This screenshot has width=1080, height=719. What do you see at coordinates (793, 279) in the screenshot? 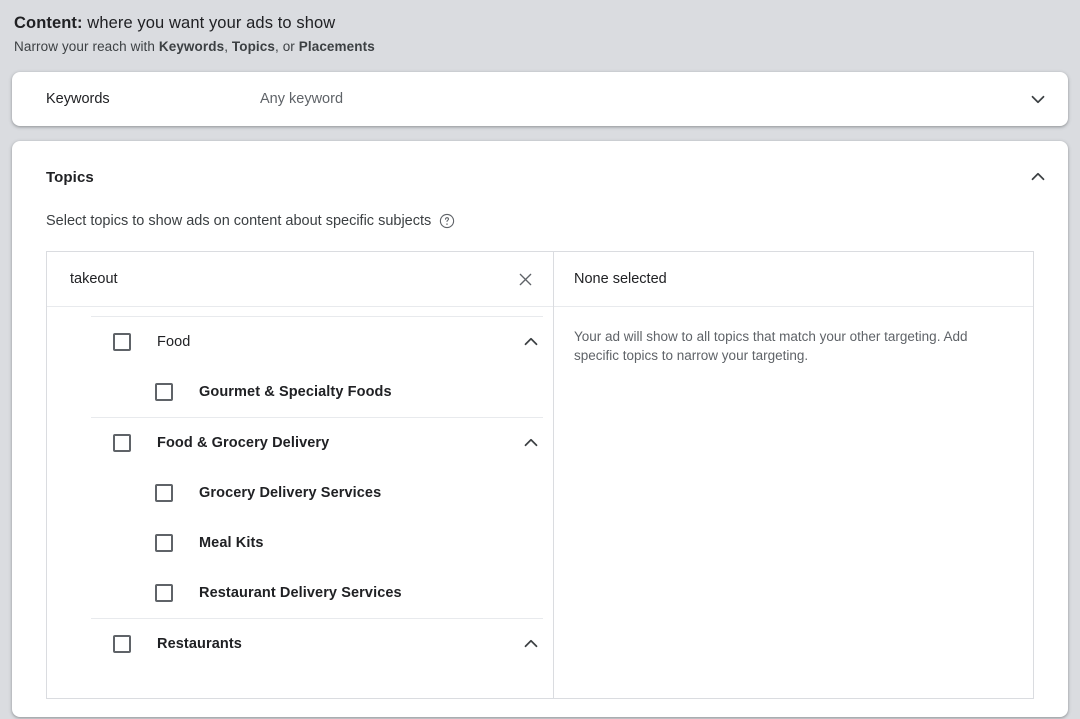
I see `selection-heading: None selected` at bounding box center [793, 279].